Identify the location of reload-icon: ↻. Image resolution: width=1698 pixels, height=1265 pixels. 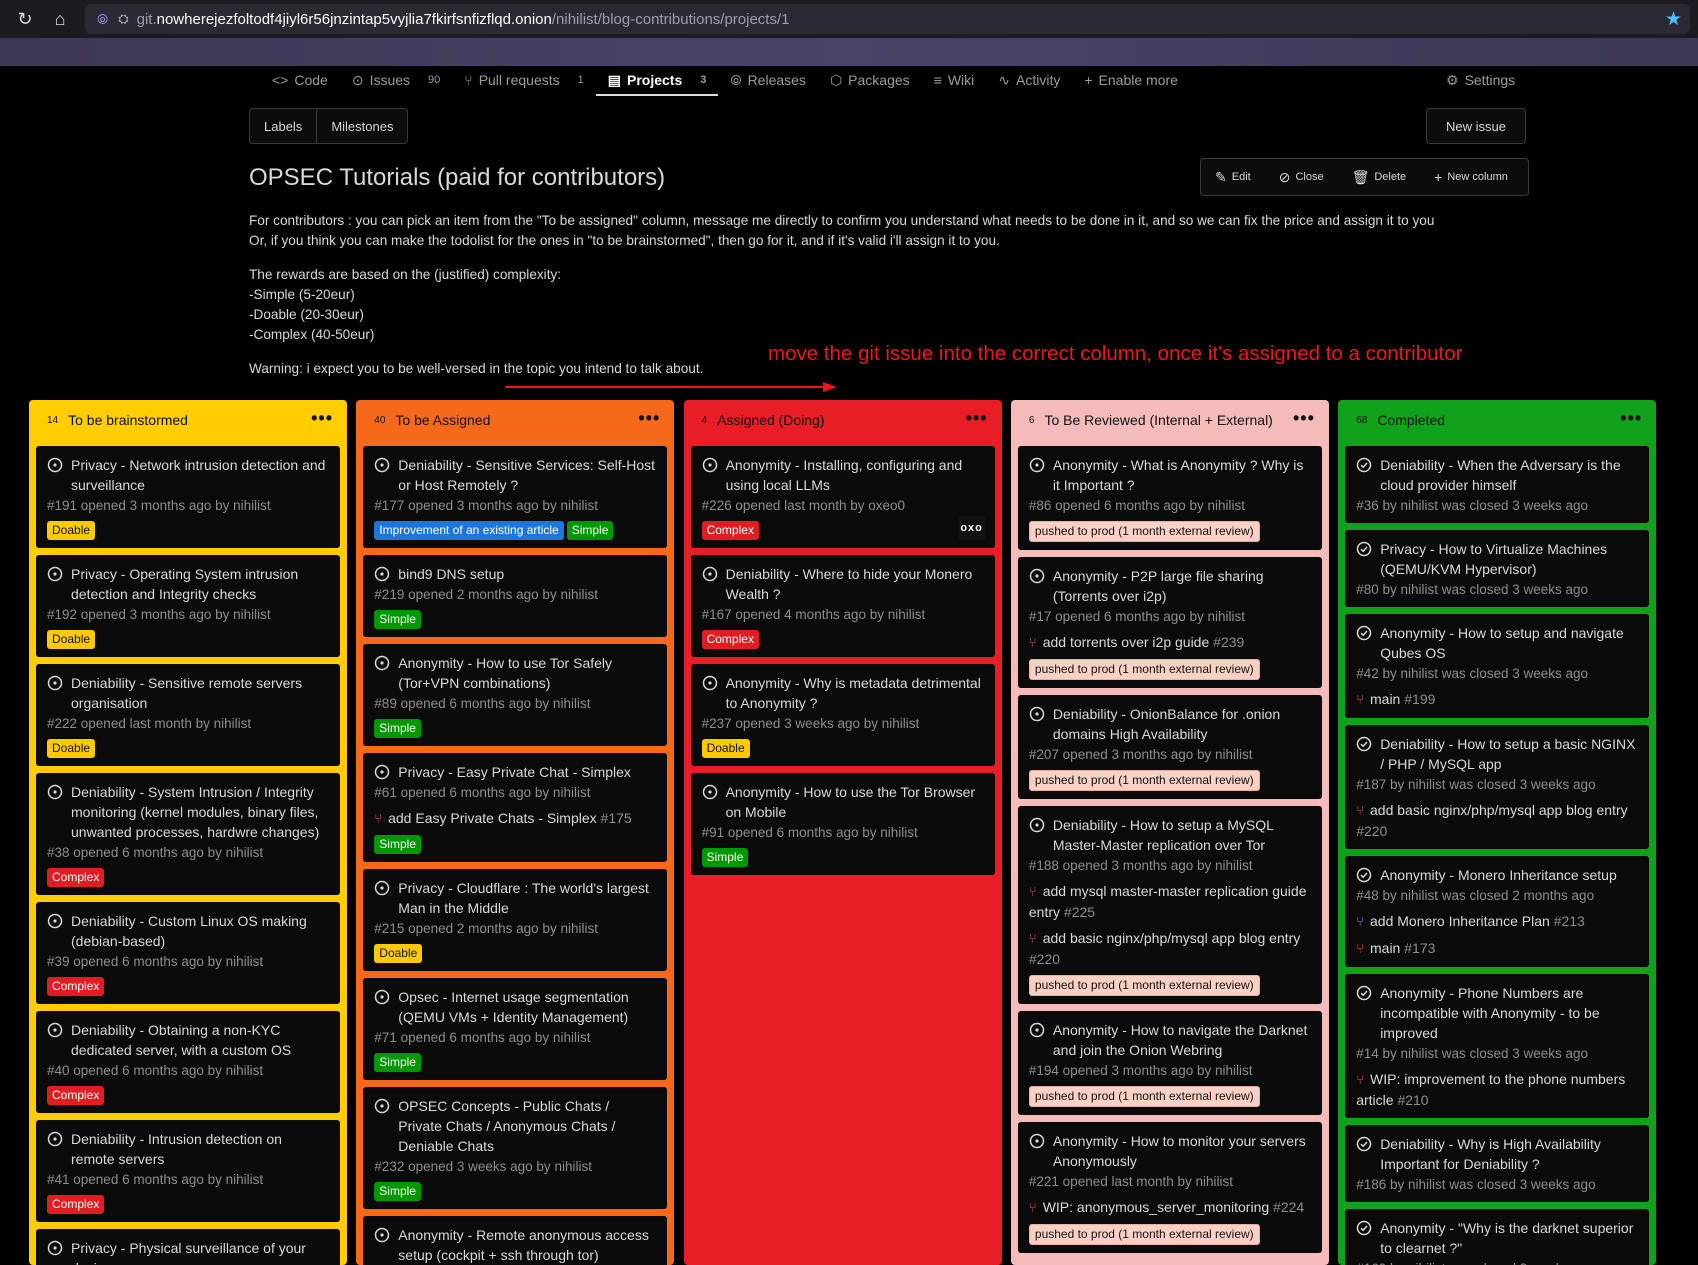
(25, 19).